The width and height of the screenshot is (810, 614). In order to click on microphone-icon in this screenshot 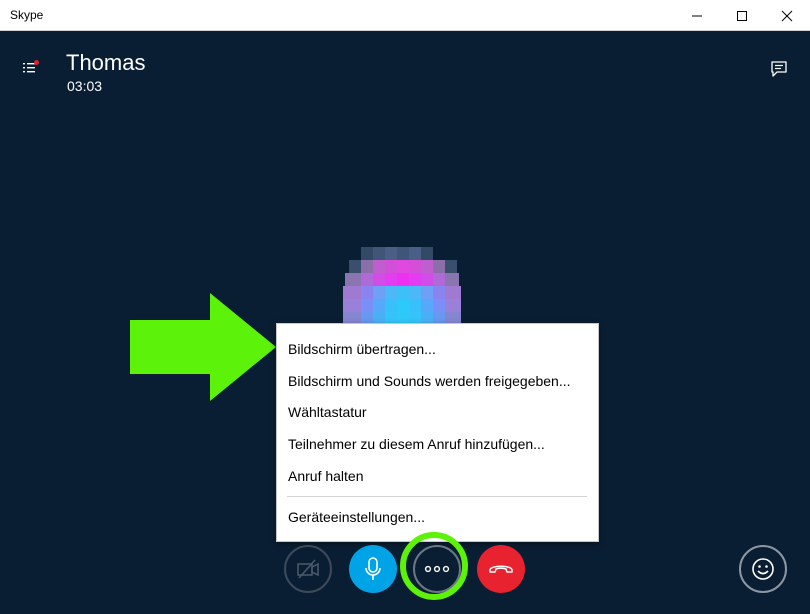, I will do `click(373, 568)`.